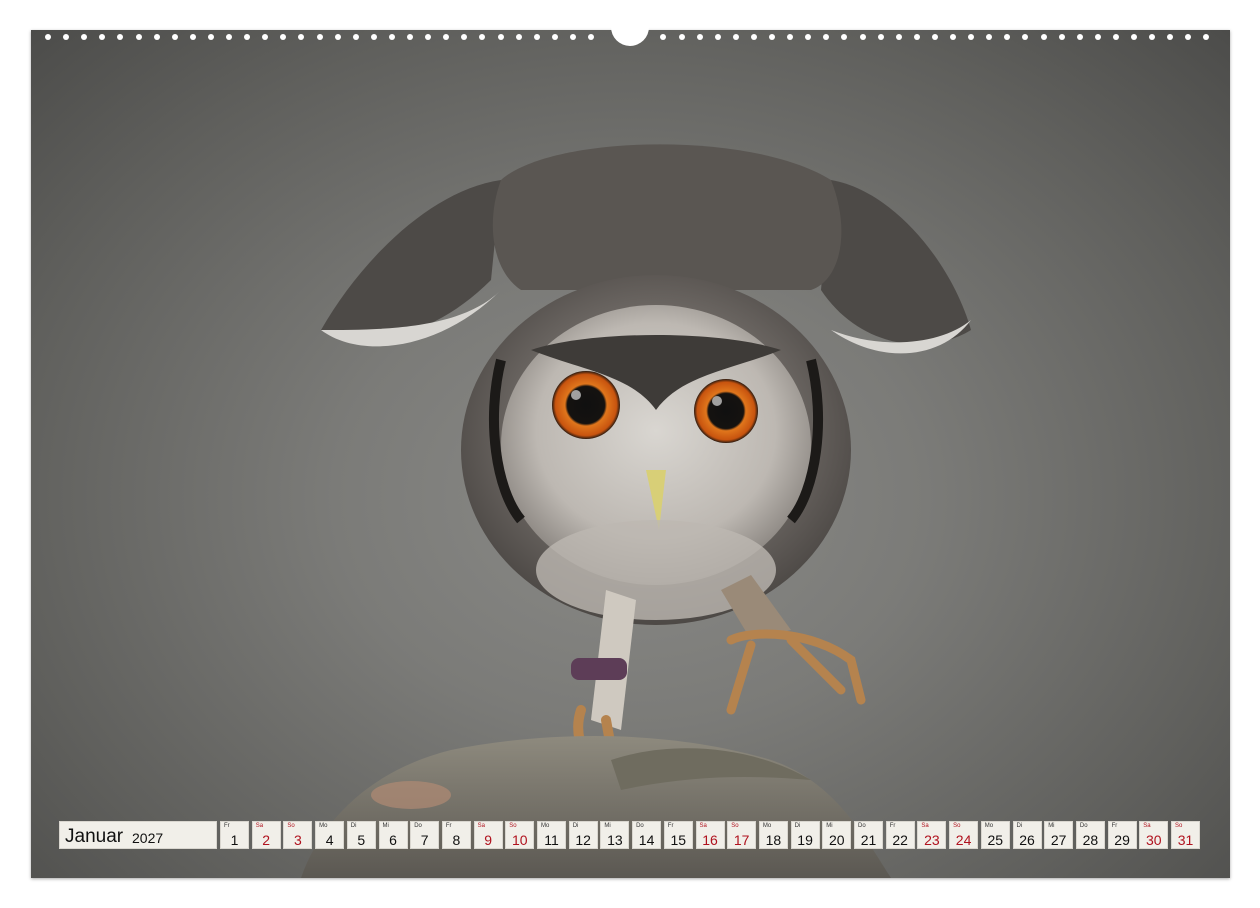 Image resolution: width=1260 pixels, height=908 pixels. What do you see at coordinates (630, 36) in the screenshot?
I see `hanger-notch` at bounding box center [630, 36].